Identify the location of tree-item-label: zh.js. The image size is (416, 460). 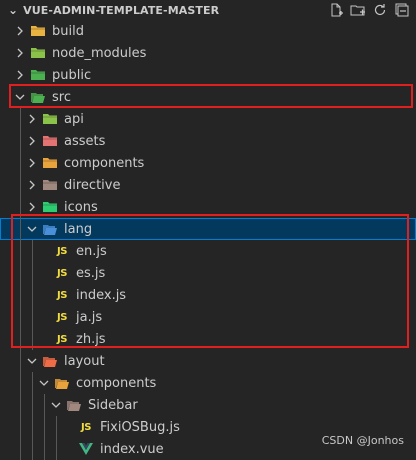
(91, 339).